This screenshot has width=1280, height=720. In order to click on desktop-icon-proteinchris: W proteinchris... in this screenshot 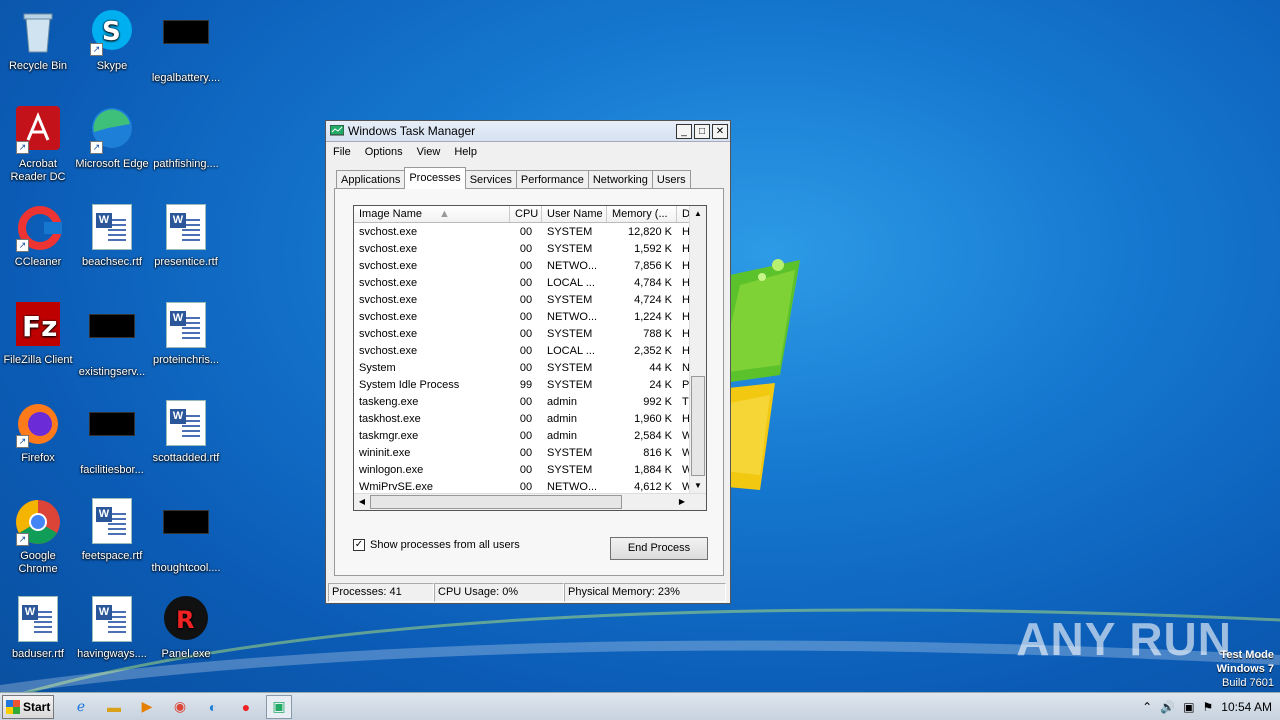, I will do `click(186, 334)`.